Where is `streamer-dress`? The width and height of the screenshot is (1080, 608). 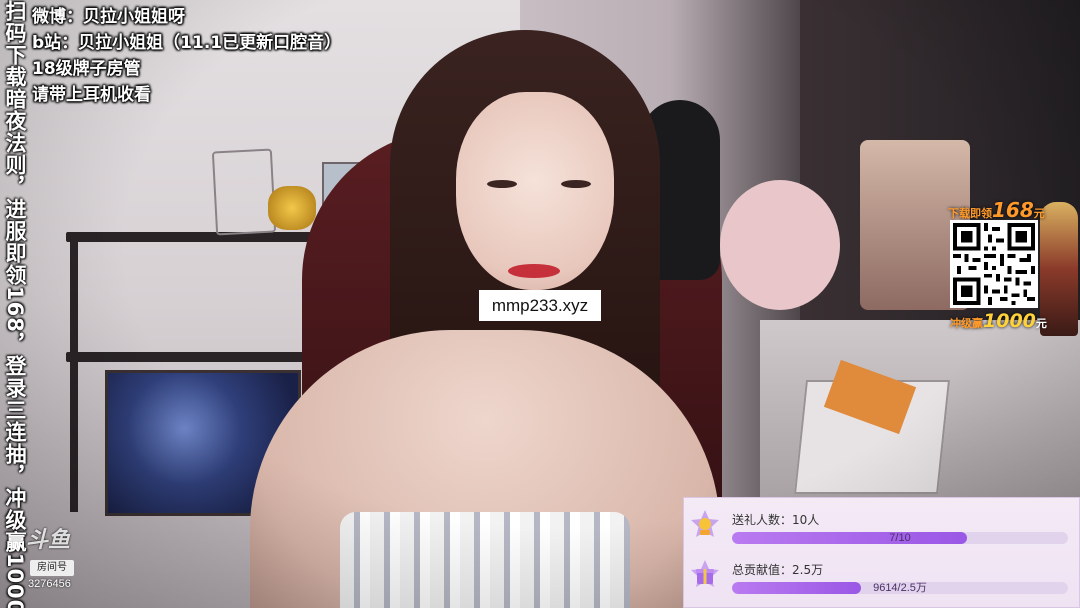 streamer-dress is located at coordinates (485, 560).